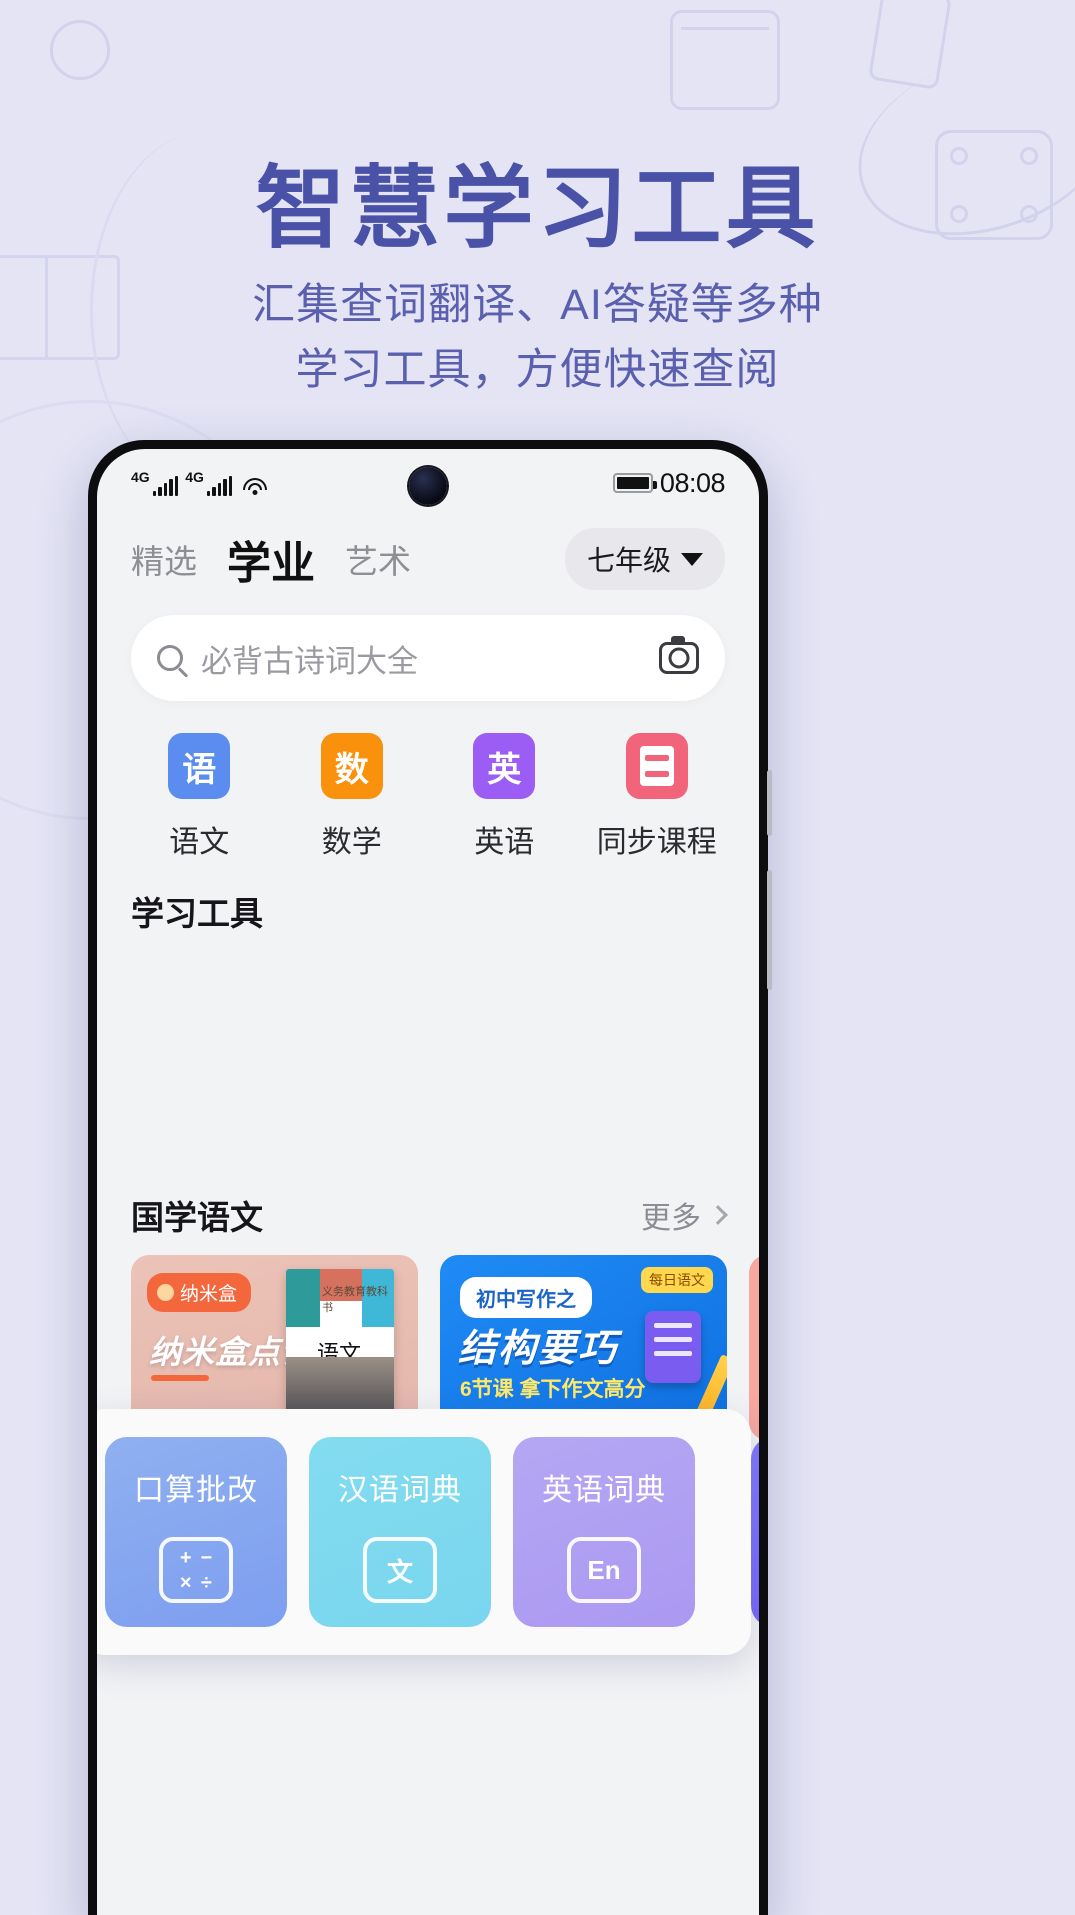 Image resolution: width=1075 pixels, height=1915 pixels. Describe the element at coordinates (340, 1345) in the screenshot. I see `textbook-cover: 义务教育教科书 语文` at that location.